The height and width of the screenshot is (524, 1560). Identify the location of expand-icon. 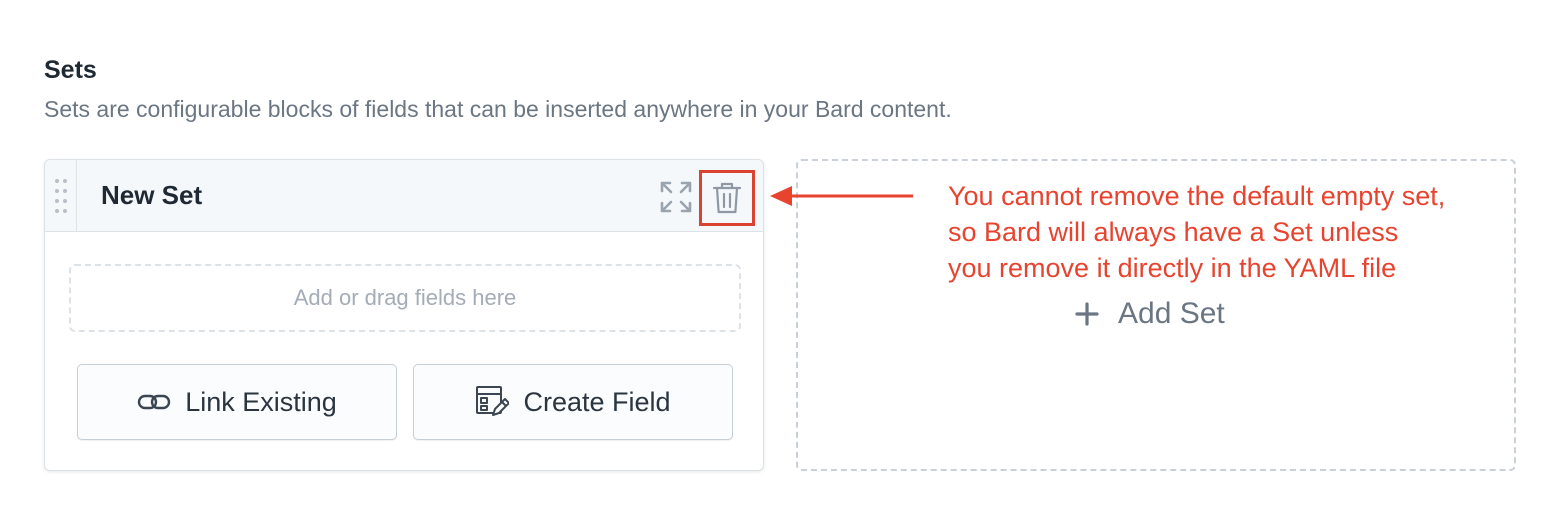
(676, 197).